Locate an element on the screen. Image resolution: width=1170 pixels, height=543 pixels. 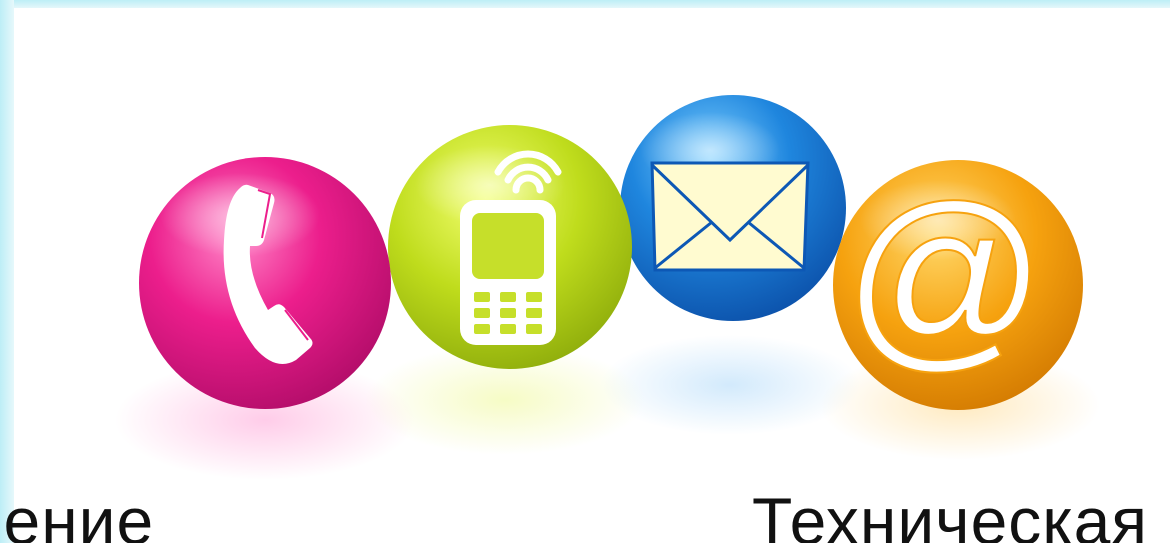
blue-reflection is located at coordinates (730, 385).